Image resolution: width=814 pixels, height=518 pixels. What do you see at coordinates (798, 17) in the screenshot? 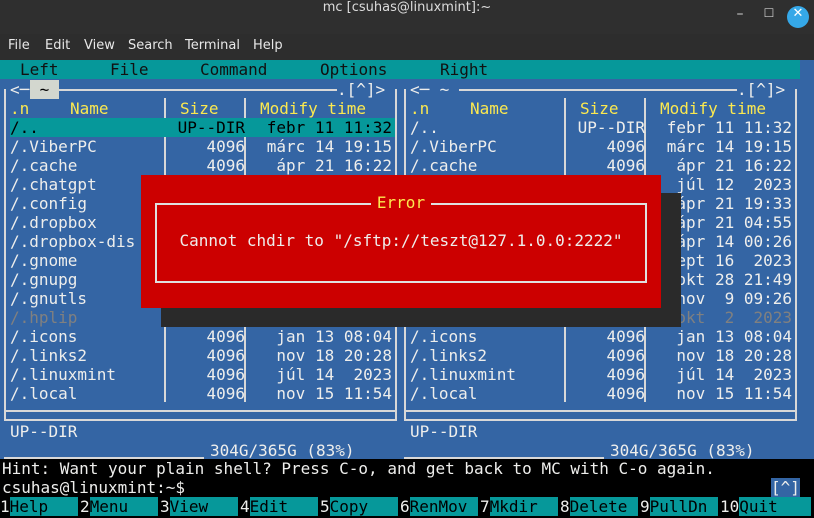
I see `close-icon: ✕` at bounding box center [798, 17].